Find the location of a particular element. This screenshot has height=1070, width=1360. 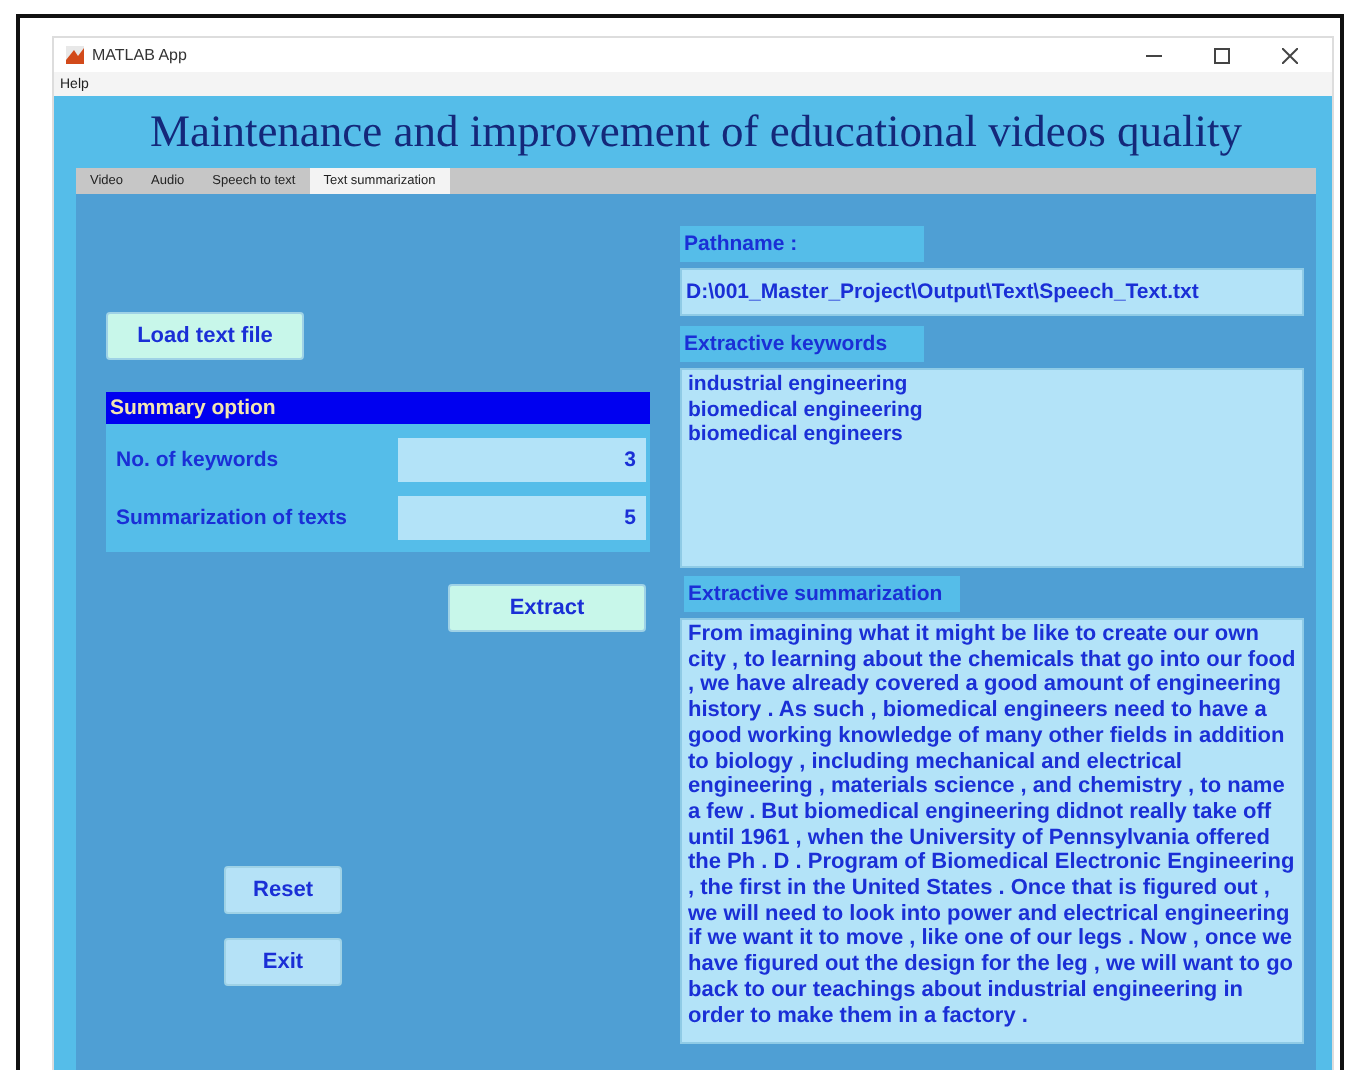

window-title: MATLAB App is located at coordinates (140, 55).